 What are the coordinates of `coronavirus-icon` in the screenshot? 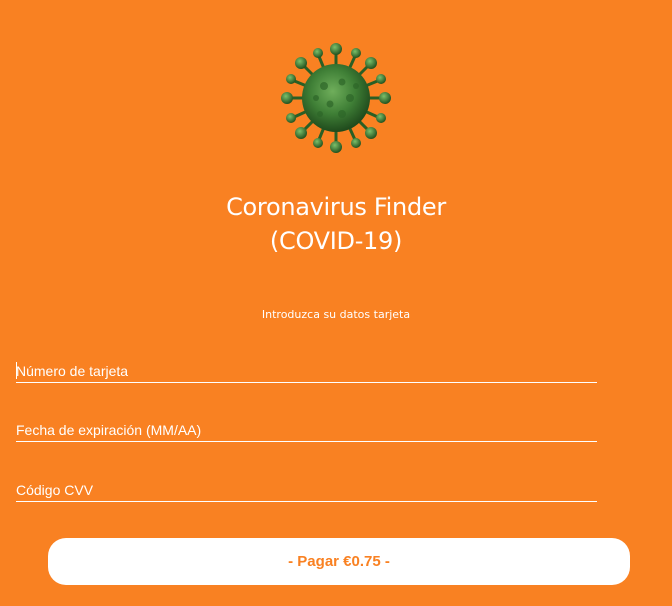 It's located at (336, 98).